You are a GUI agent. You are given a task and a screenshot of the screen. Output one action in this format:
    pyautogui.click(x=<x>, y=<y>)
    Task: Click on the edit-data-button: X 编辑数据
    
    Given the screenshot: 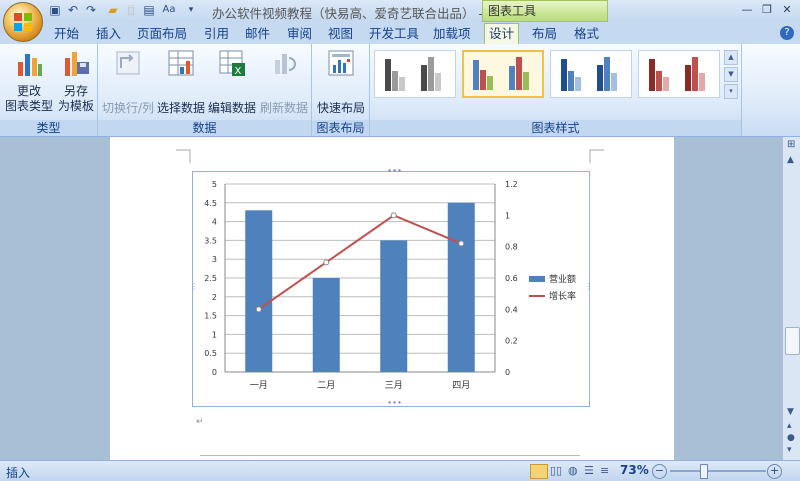 What is the action you would take?
    pyautogui.click(x=232, y=82)
    